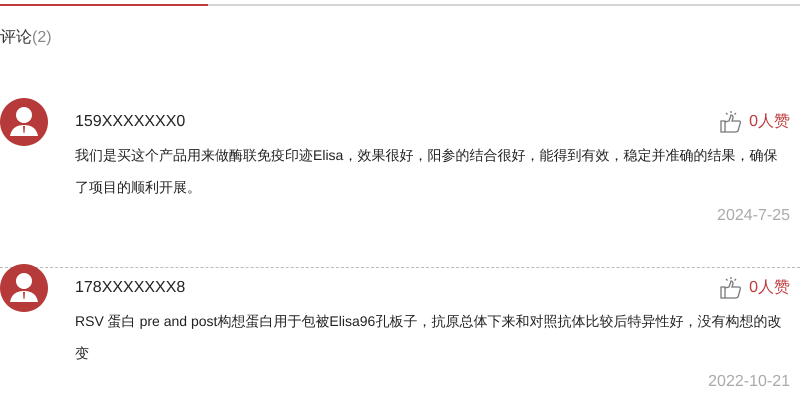 The height and width of the screenshot is (409, 800). What do you see at coordinates (426, 171) in the screenshot?
I see `comment-text: 我们是买这个产品用来做酶联免疫印迹Elisa，效果很好，阳参的结合很好，能得到有效，稳定并准确的结果，确保了项目的顺利开展。` at bounding box center [426, 171].